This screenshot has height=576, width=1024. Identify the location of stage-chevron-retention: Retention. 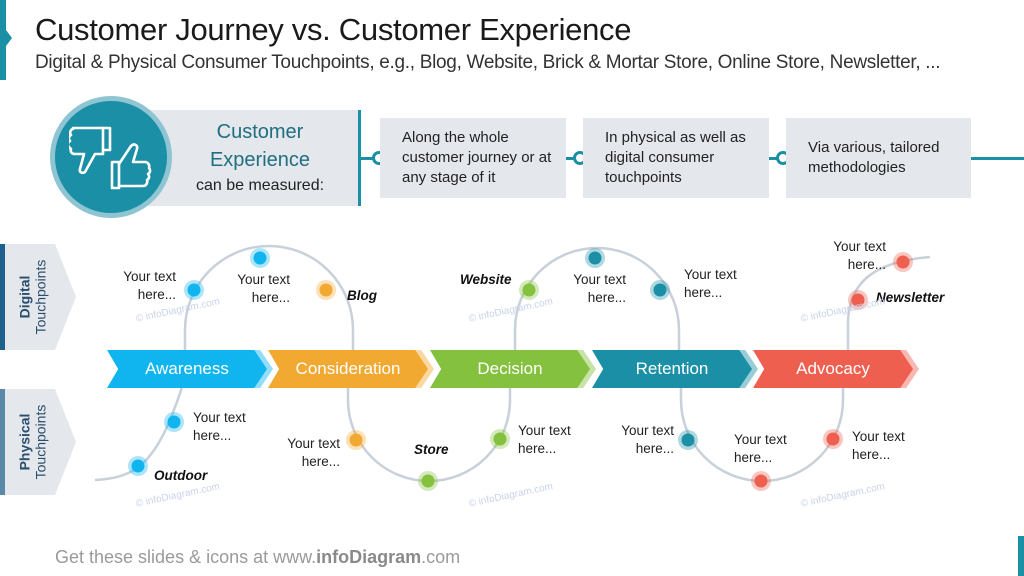
(675, 369).